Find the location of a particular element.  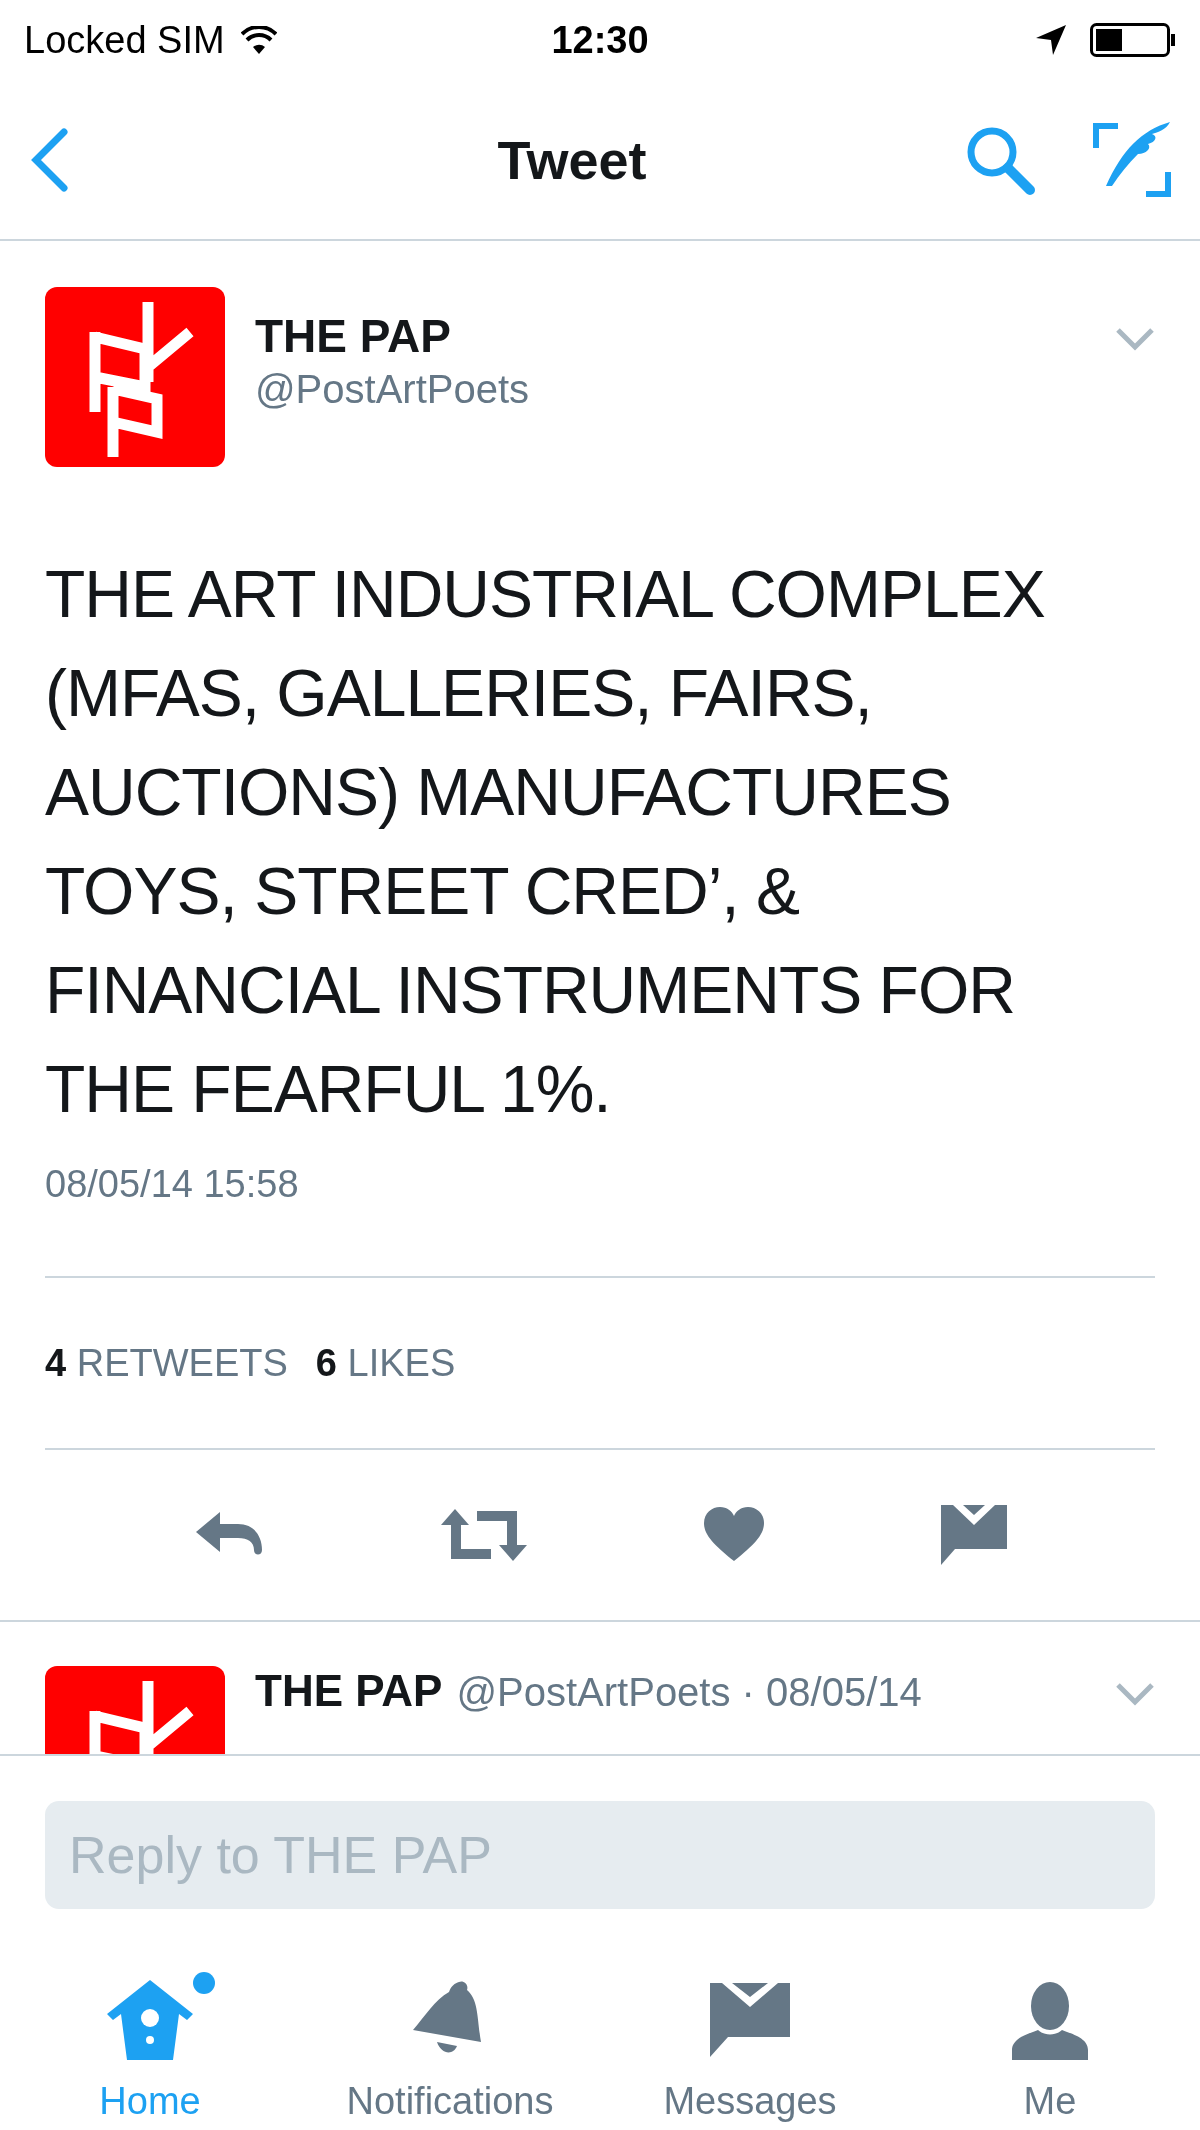

retweet-icon is located at coordinates (483, 1535).